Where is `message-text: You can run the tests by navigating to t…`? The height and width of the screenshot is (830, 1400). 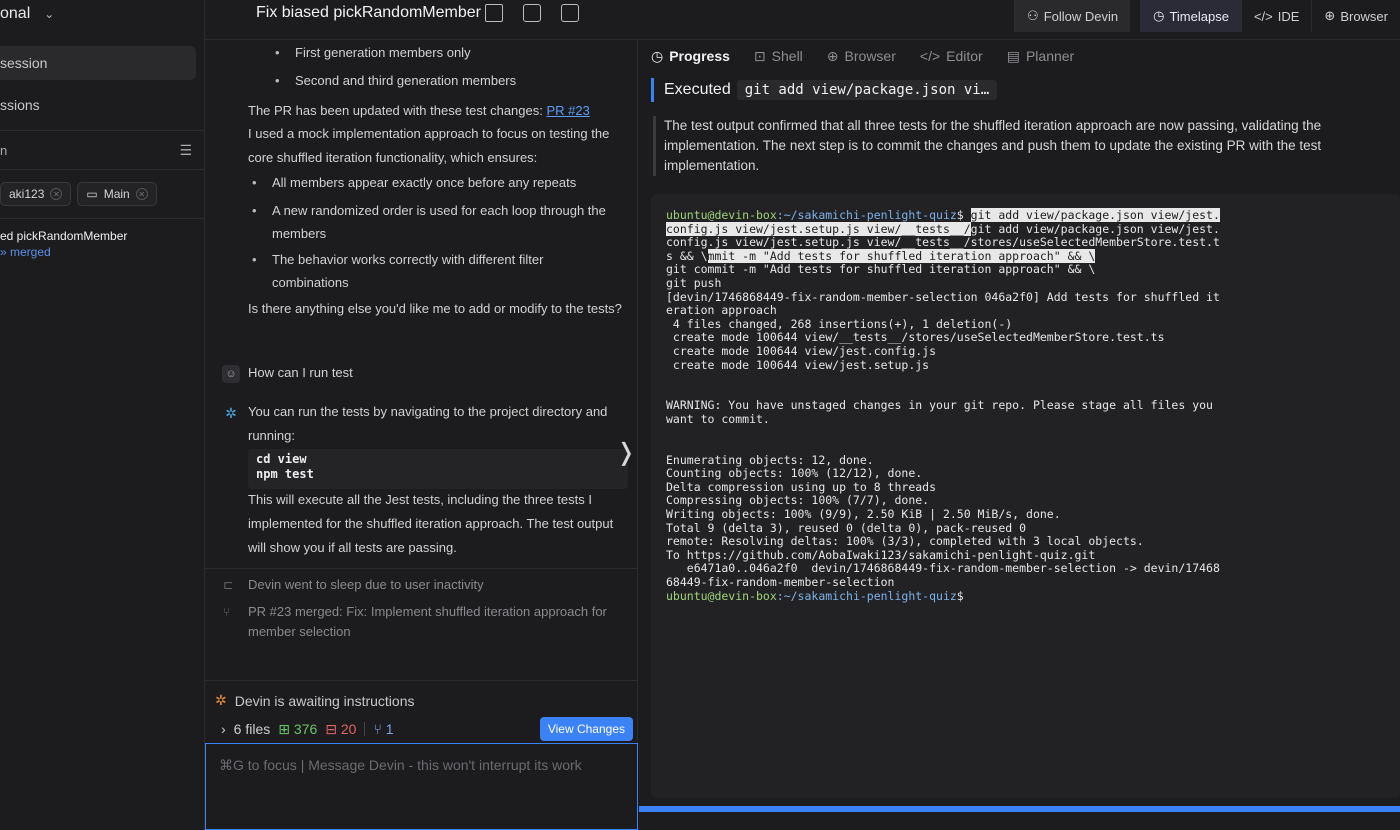 message-text: You can run the tests by navigating to t… is located at coordinates (428, 423).